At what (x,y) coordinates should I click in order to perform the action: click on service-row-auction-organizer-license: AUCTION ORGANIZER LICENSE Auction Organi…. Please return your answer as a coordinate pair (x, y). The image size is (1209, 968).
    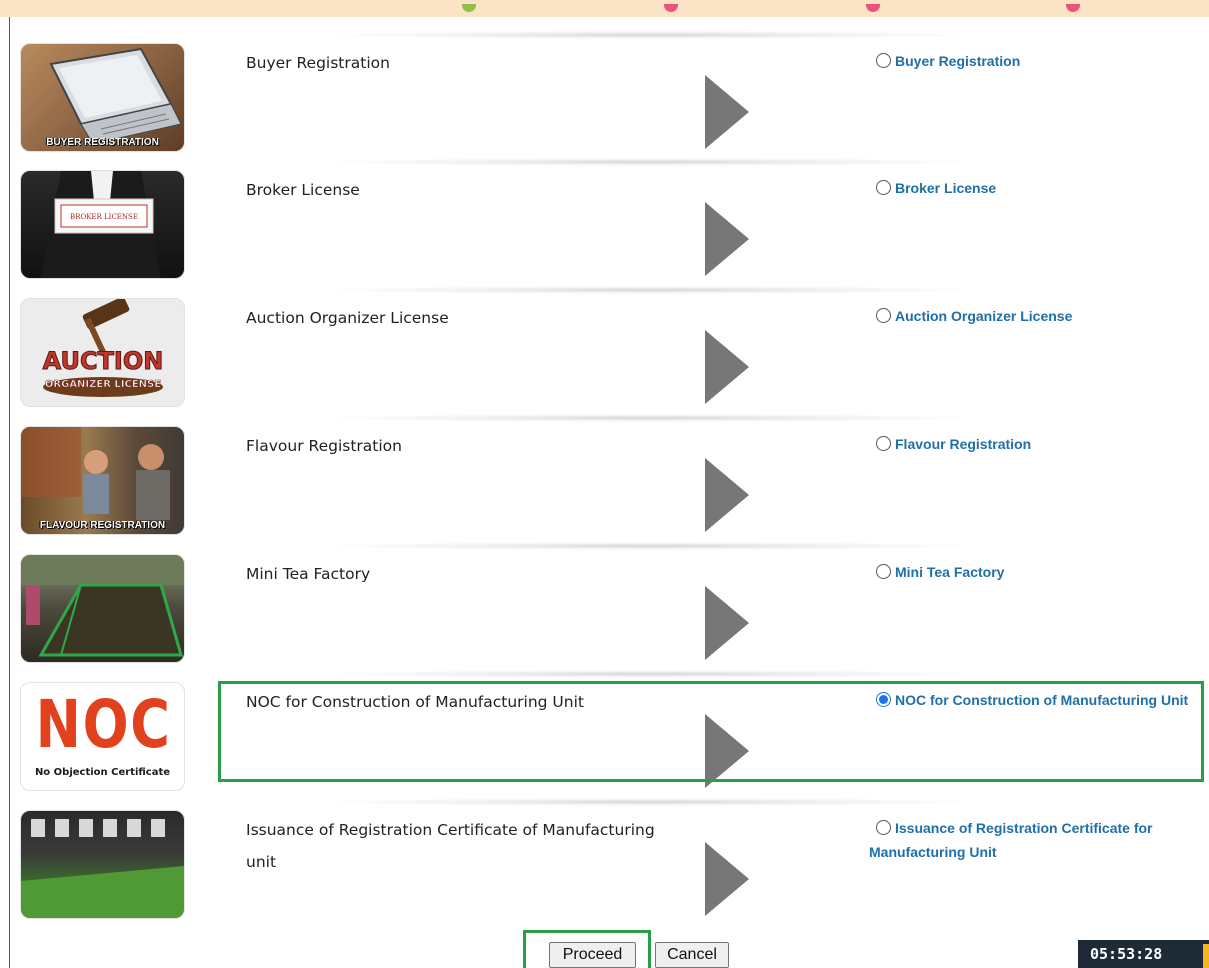
    Looking at the image, I should click on (609, 352).